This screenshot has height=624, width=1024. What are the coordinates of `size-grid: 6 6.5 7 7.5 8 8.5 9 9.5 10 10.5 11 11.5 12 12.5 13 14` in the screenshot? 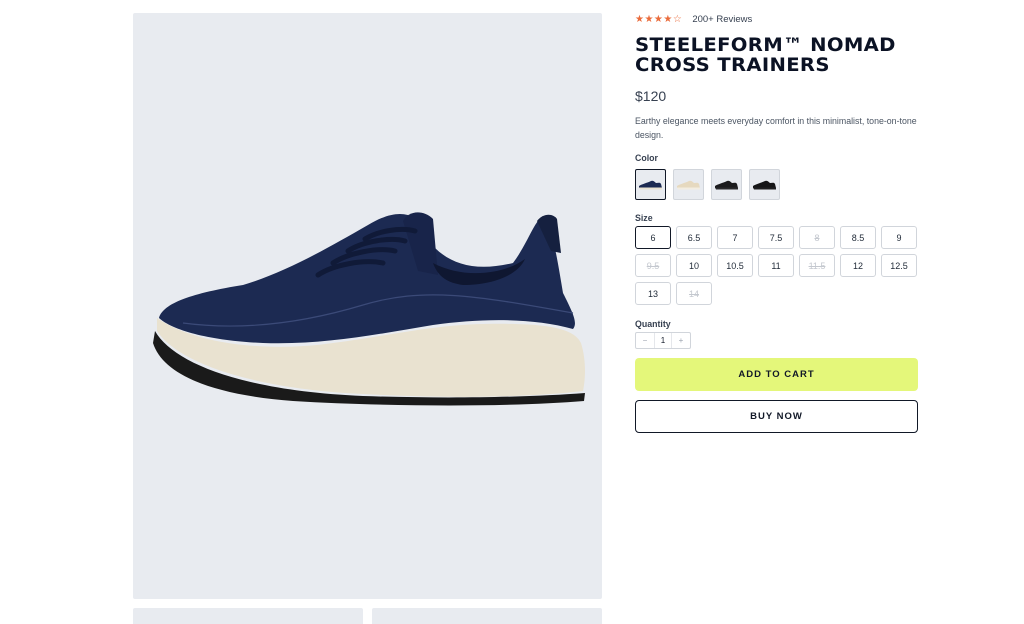 It's located at (776, 265).